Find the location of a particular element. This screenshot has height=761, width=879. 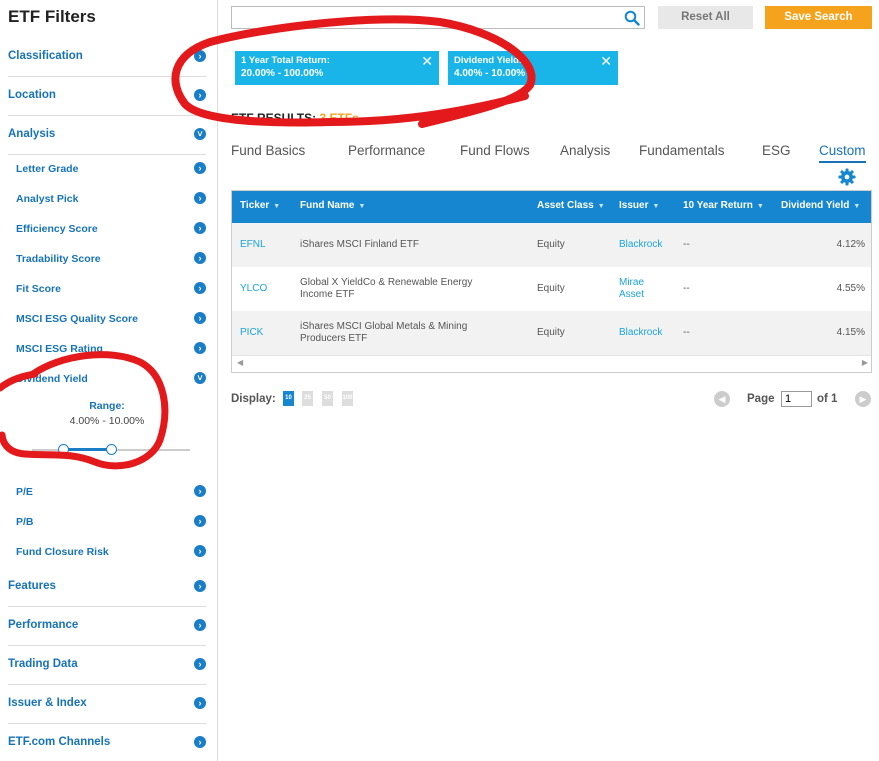

sidebar-item-label: Location is located at coordinates (32, 95).